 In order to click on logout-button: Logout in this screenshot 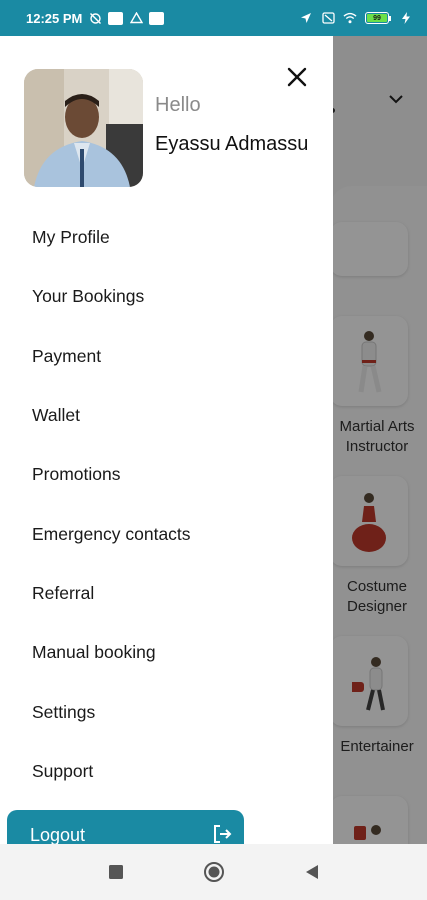, I will do `click(125, 827)`.